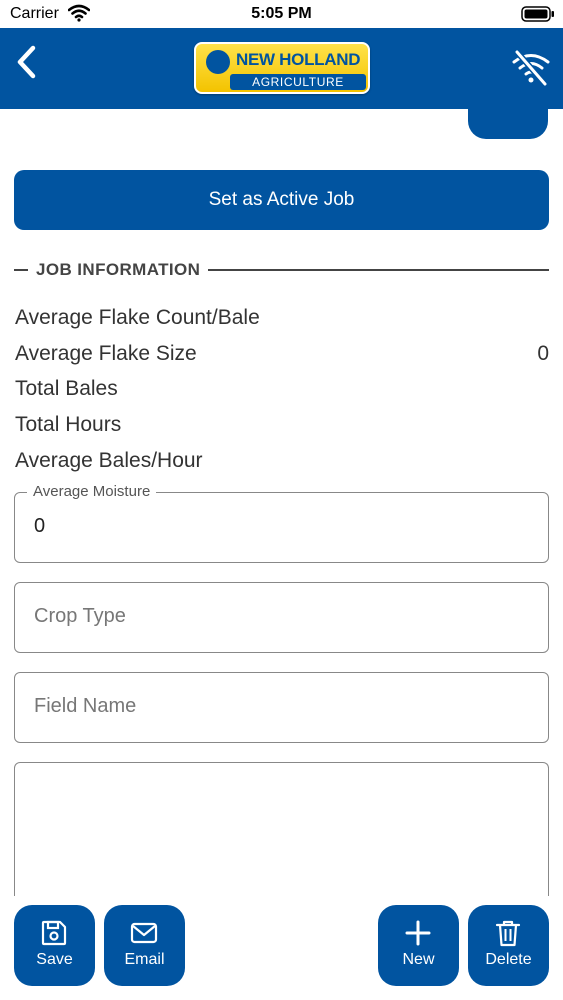 This screenshot has width=563, height=1000. What do you see at coordinates (537, 14) in the screenshot?
I see `battery-icon` at bounding box center [537, 14].